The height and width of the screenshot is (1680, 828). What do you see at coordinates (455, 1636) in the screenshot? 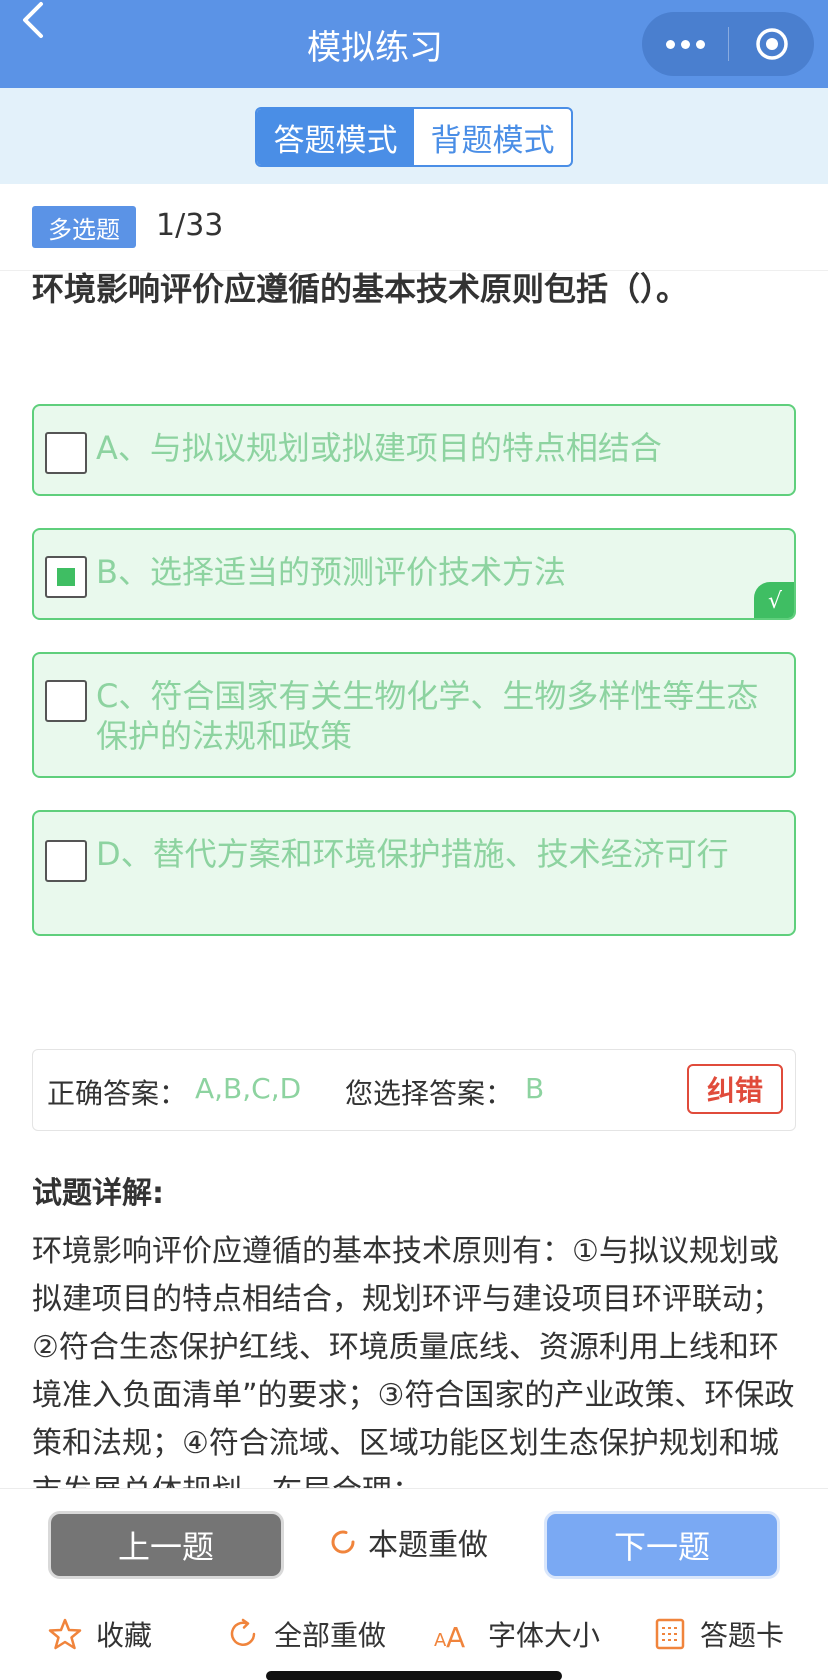
I see `svg-text: A` at bounding box center [455, 1636].